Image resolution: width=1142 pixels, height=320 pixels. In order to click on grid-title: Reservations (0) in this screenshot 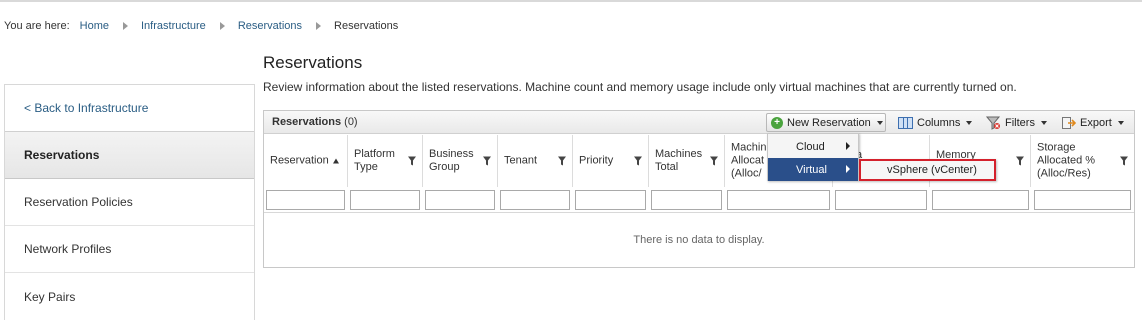, I will do `click(315, 122)`.